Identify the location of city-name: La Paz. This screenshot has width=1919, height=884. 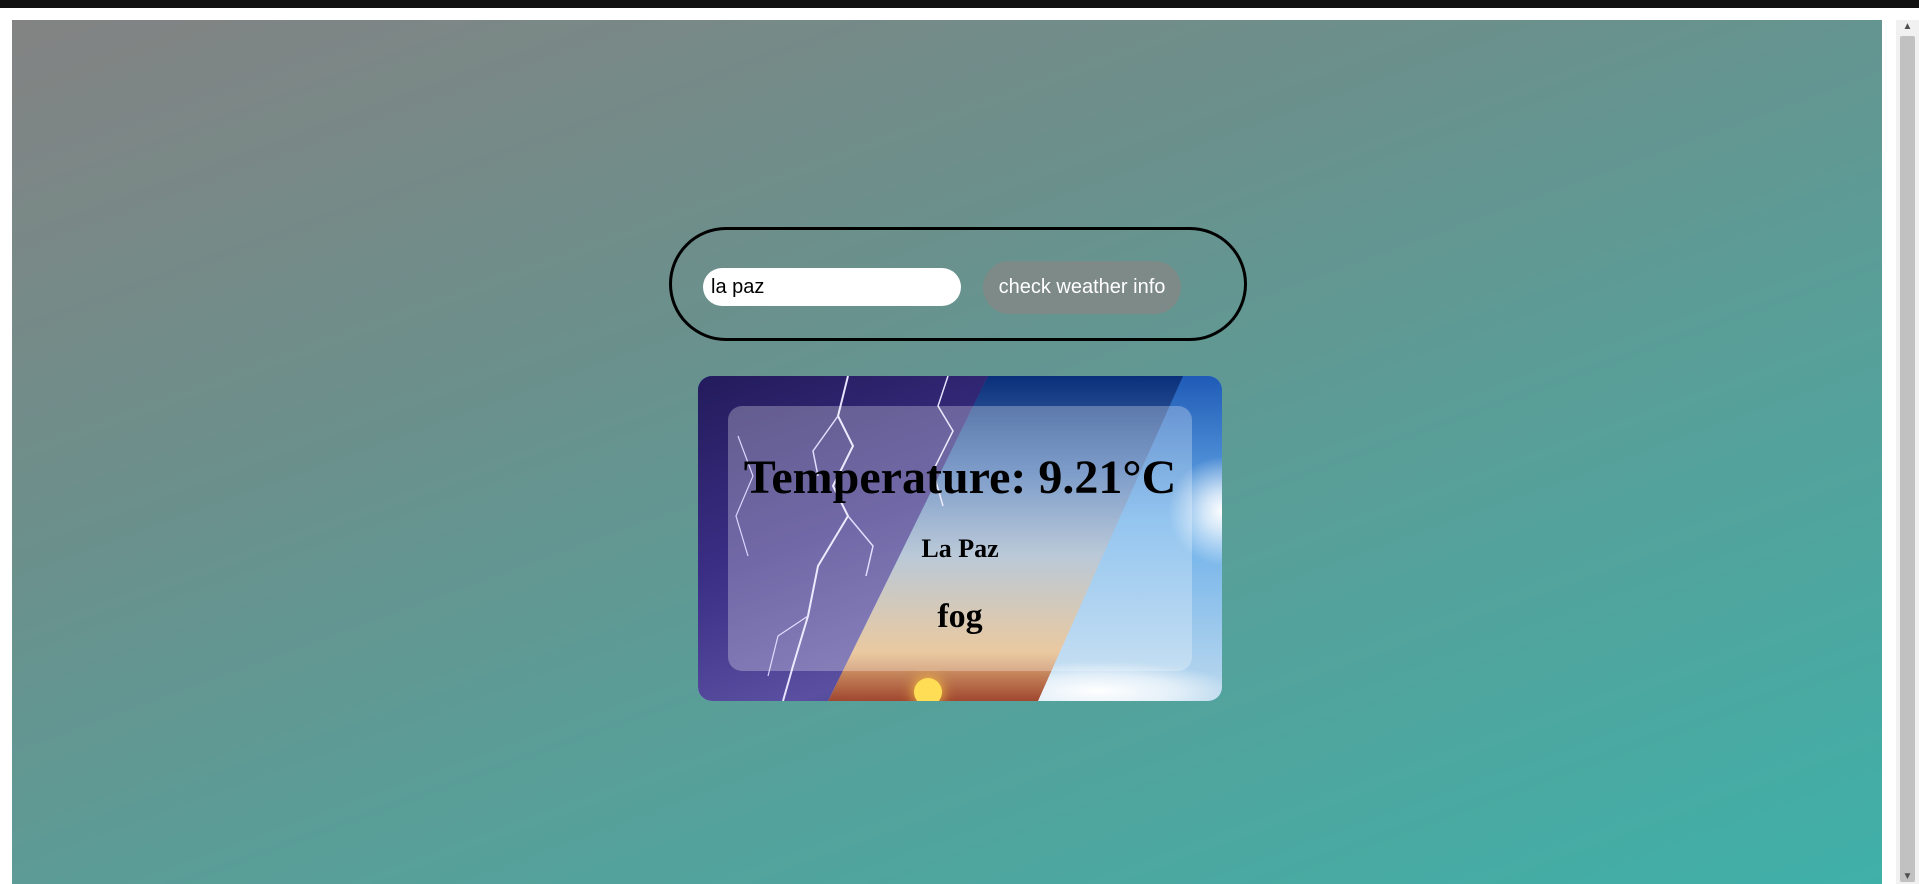
(960, 548).